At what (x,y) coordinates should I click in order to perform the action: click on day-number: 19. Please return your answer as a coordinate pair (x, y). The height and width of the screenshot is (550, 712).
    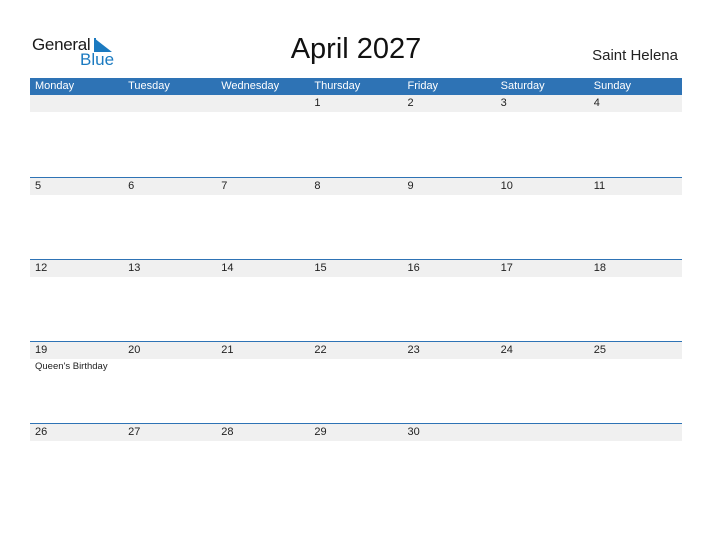
    Looking at the image, I should click on (41, 350).